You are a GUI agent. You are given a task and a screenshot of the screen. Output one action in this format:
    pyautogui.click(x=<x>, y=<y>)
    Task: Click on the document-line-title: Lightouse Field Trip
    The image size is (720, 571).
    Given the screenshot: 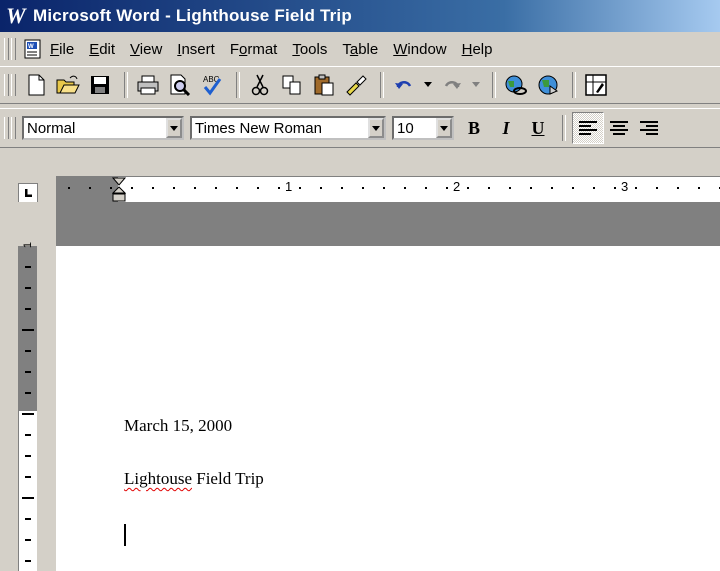 What is the action you would take?
    pyautogui.click(x=194, y=479)
    